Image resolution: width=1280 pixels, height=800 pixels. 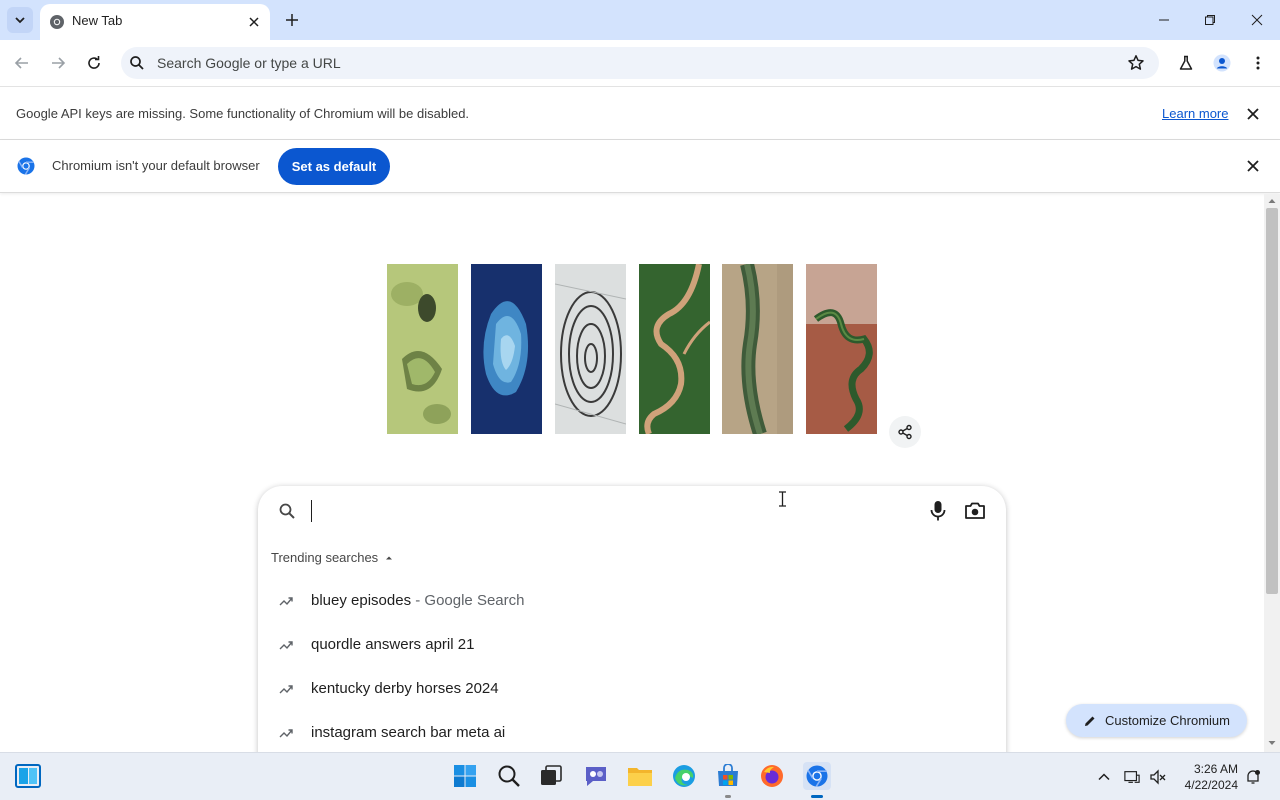 I want to click on store-running-indicator, so click(x=728, y=796).